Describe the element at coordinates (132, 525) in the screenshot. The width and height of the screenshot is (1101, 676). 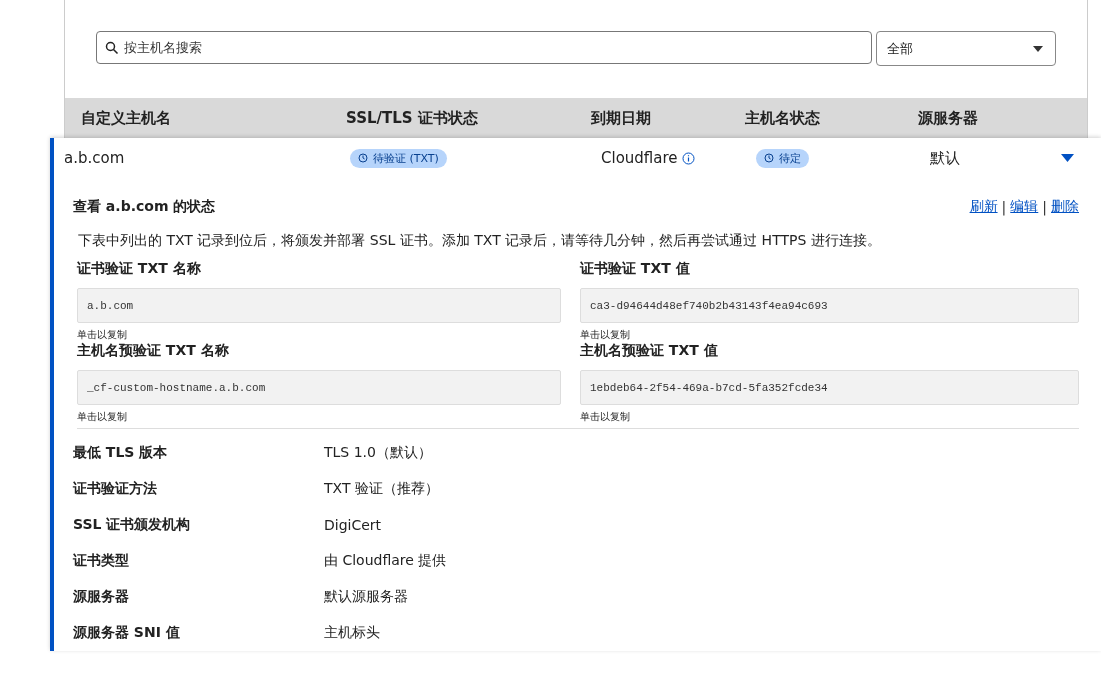
I see `property-label: SSL 证书颁发机构` at that location.